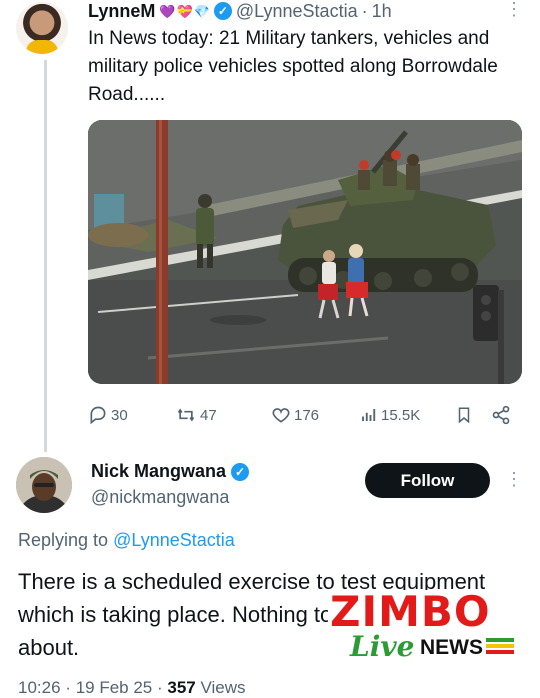  Describe the element at coordinates (159, 471) in the screenshot. I see `tweet2-author-name: Nick Mangwana` at that location.